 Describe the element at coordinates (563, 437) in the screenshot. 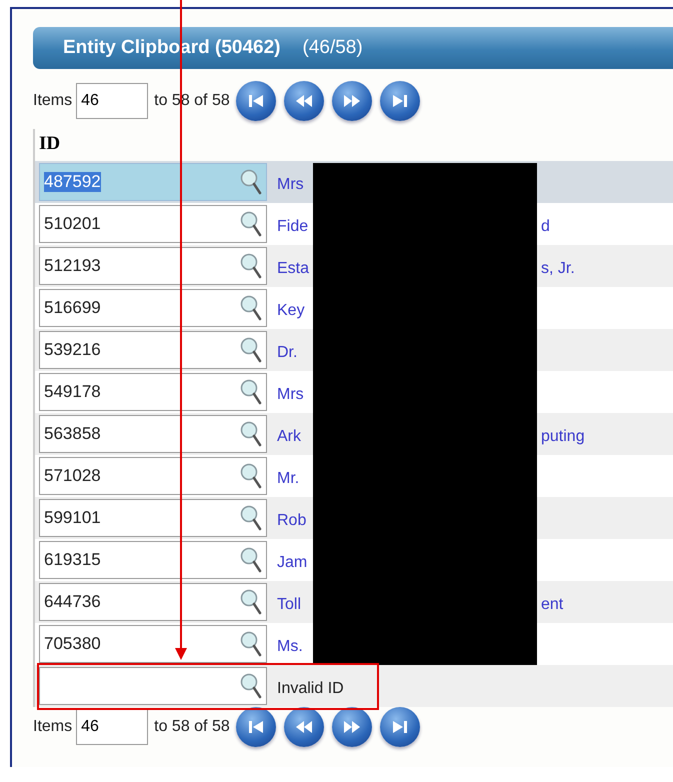

I see `name-link: puting` at that location.